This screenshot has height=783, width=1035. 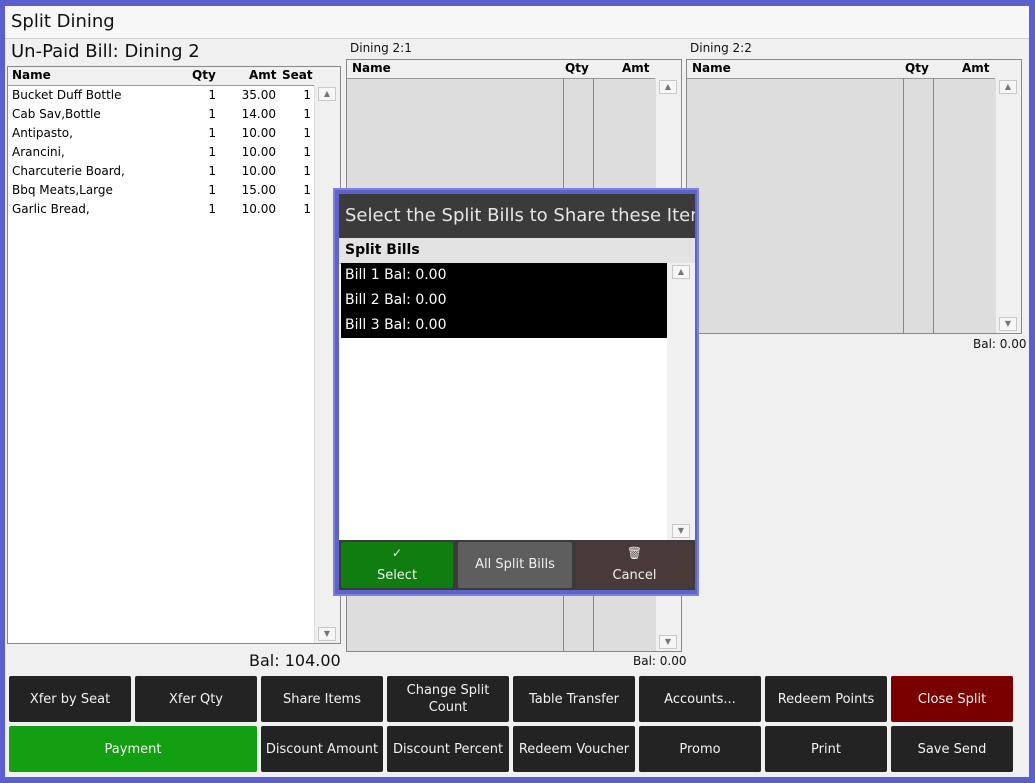 I want to click on split1-col-amt: Amt, so click(x=636, y=68).